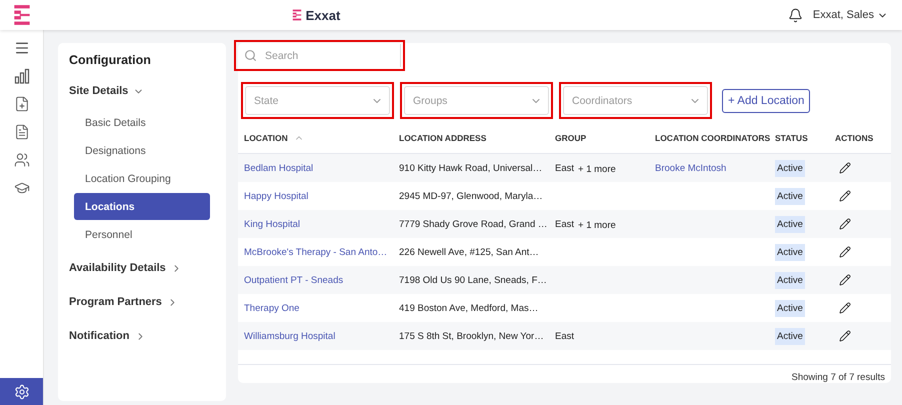  What do you see at coordinates (110, 60) in the screenshot?
I see `panel-title: Configuration` at bounding box center [110, 60].